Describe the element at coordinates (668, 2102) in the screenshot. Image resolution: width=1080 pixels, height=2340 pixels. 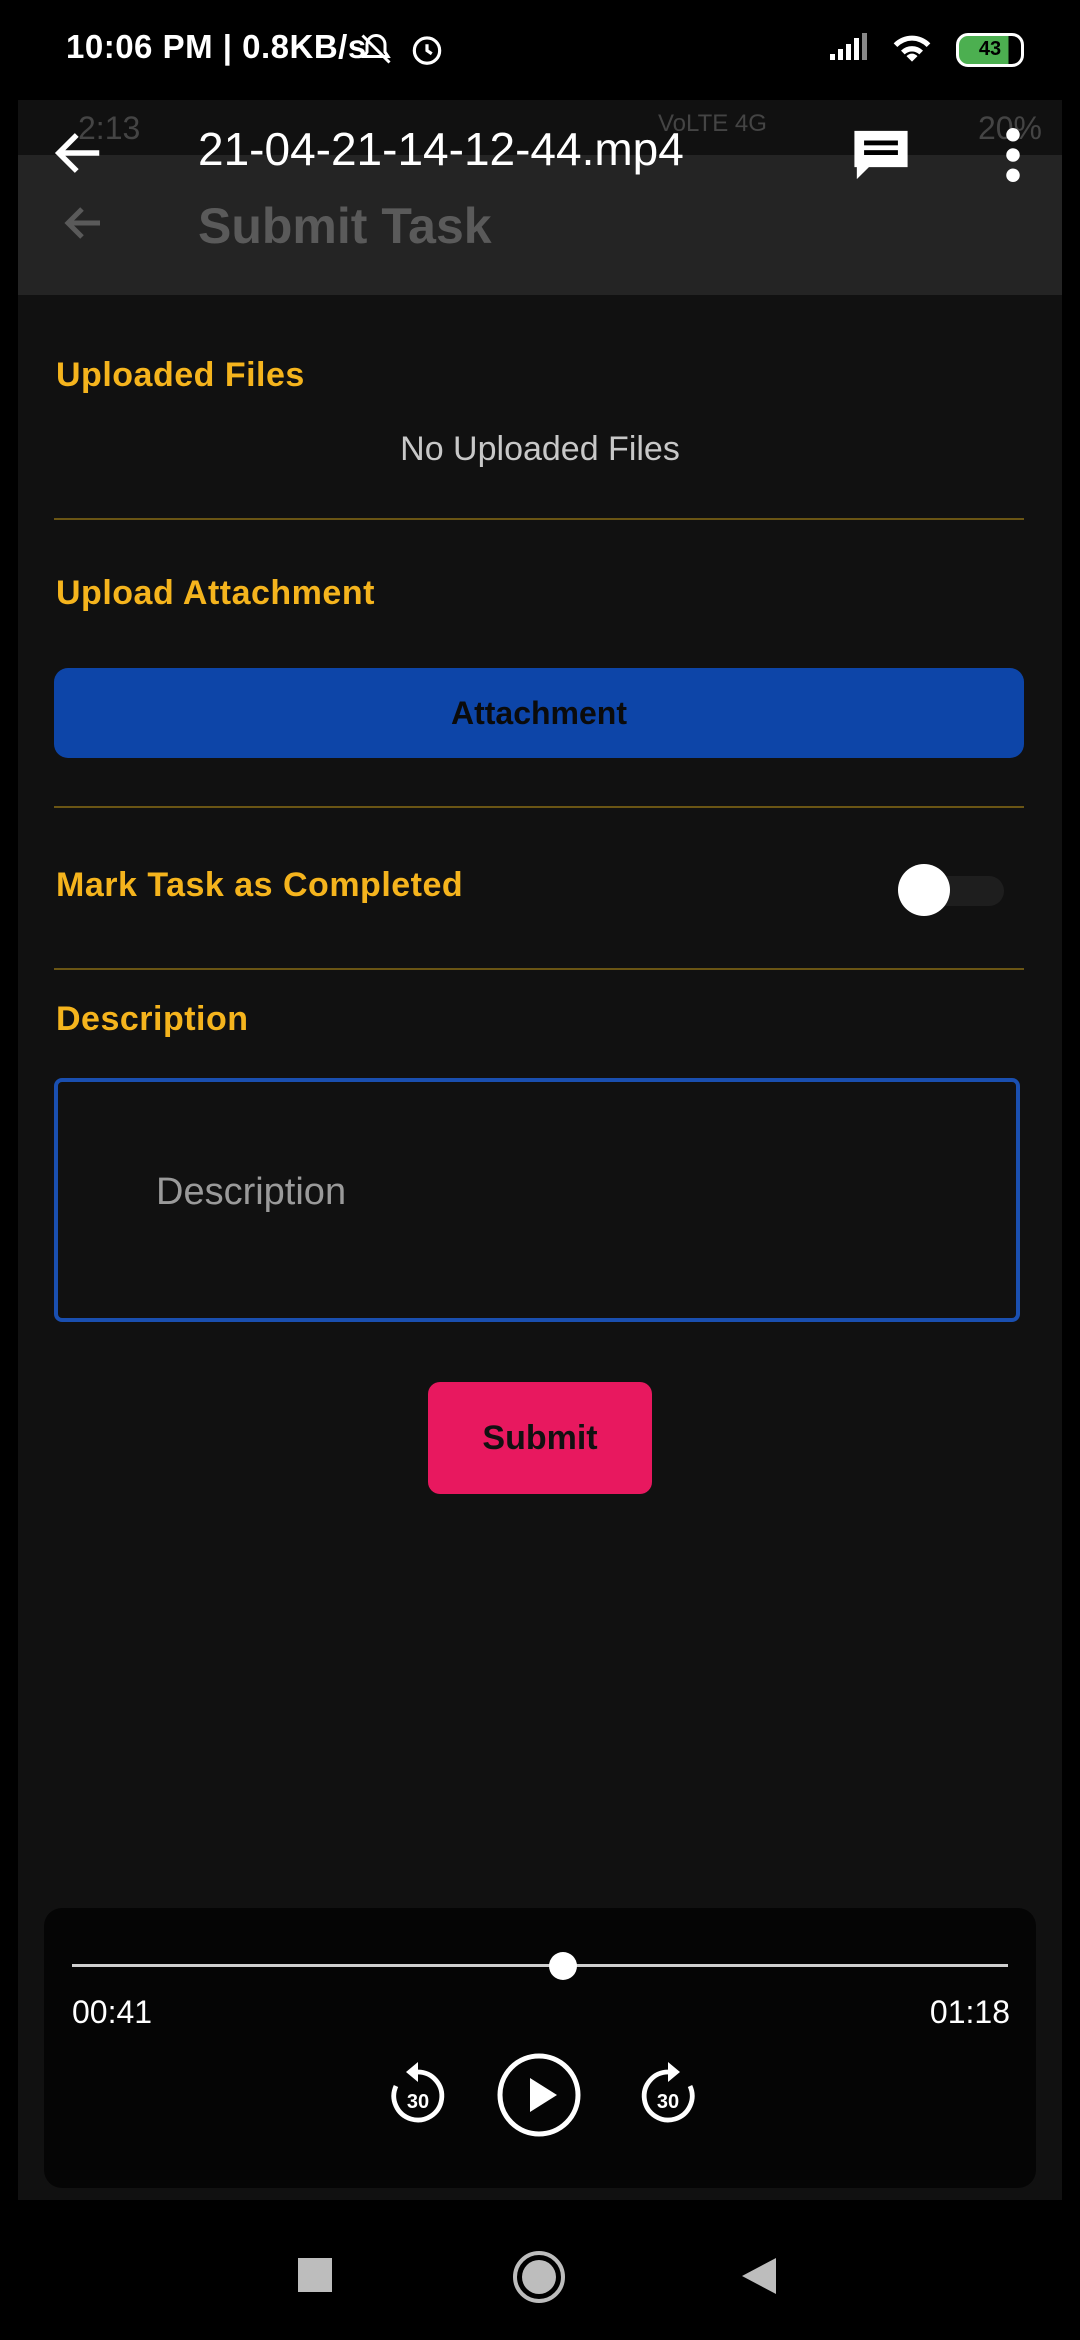
I see `forward-label: 30` at that location.